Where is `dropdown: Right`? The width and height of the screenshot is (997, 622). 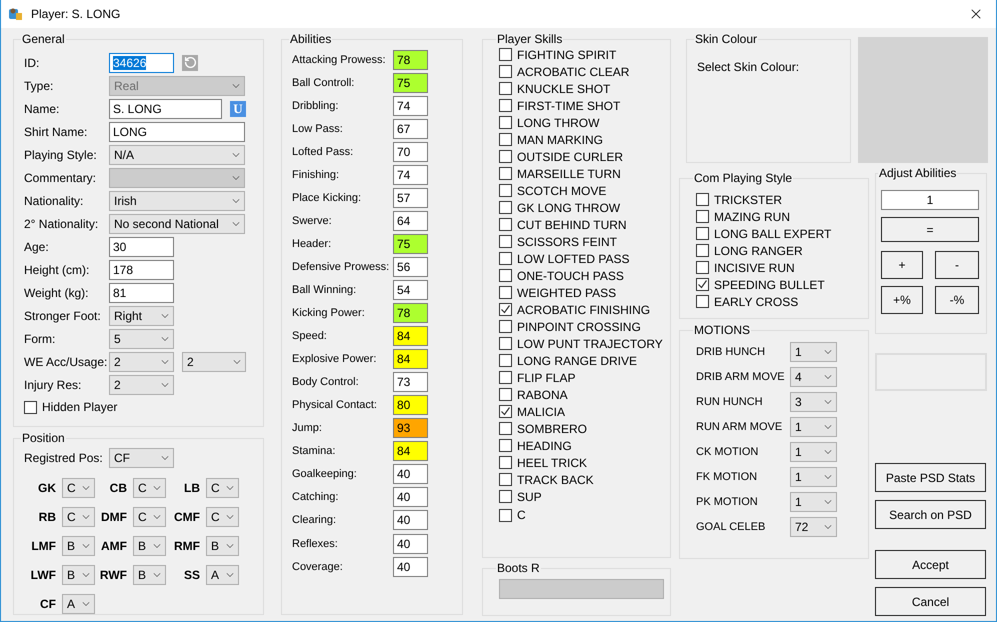
dropdown: Right is located at coordinates (141, 316).